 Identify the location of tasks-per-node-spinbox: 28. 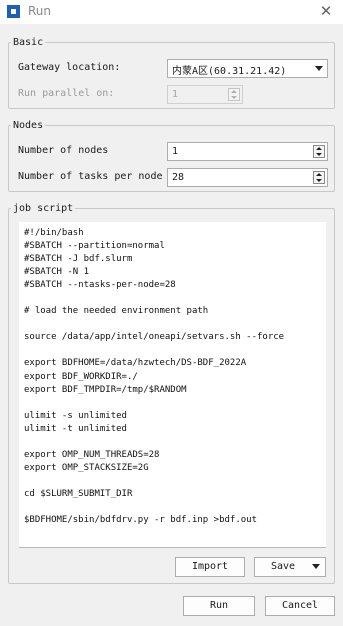
(247, 177).